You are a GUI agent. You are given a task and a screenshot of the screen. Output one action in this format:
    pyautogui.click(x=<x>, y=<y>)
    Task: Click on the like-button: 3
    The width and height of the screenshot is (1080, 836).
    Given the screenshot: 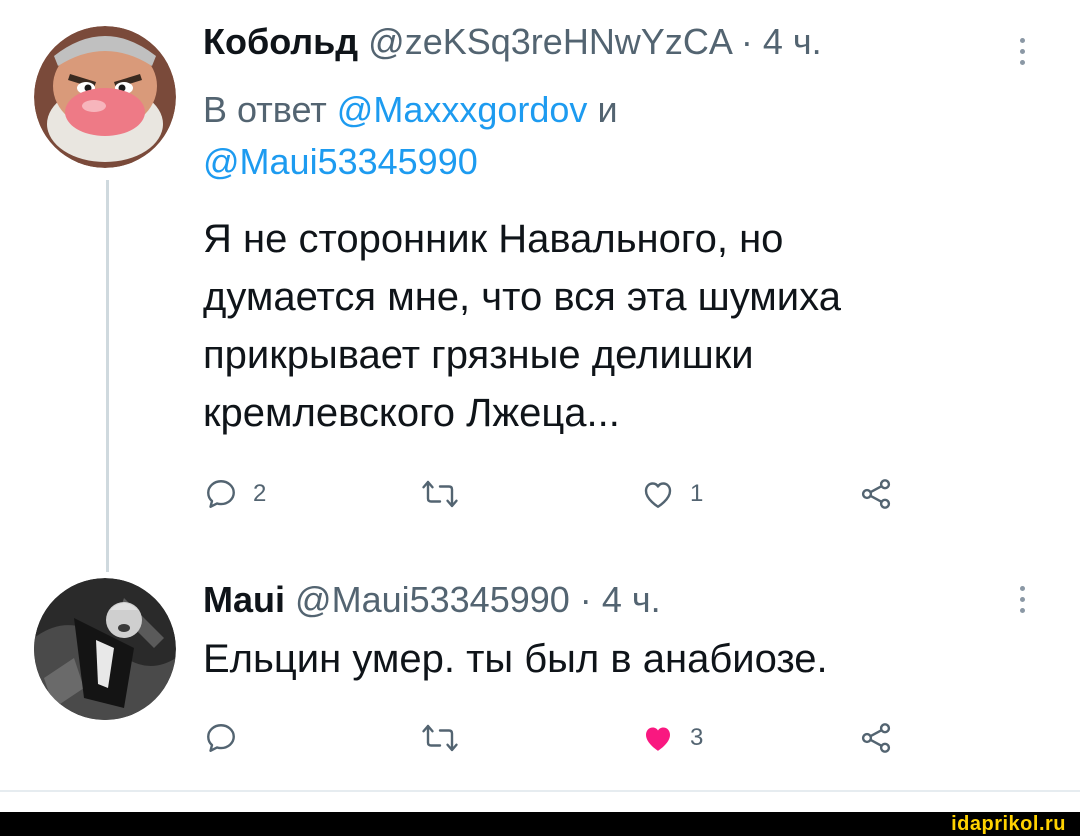 What is the action you would take?
    pyautogui.click(x=671, y=738)
    